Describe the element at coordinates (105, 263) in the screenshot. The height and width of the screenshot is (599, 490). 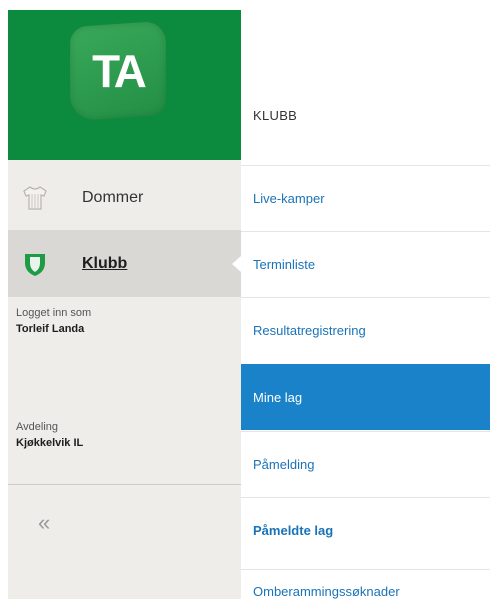
I see `sidebar-item-label: Klubb` at that location.